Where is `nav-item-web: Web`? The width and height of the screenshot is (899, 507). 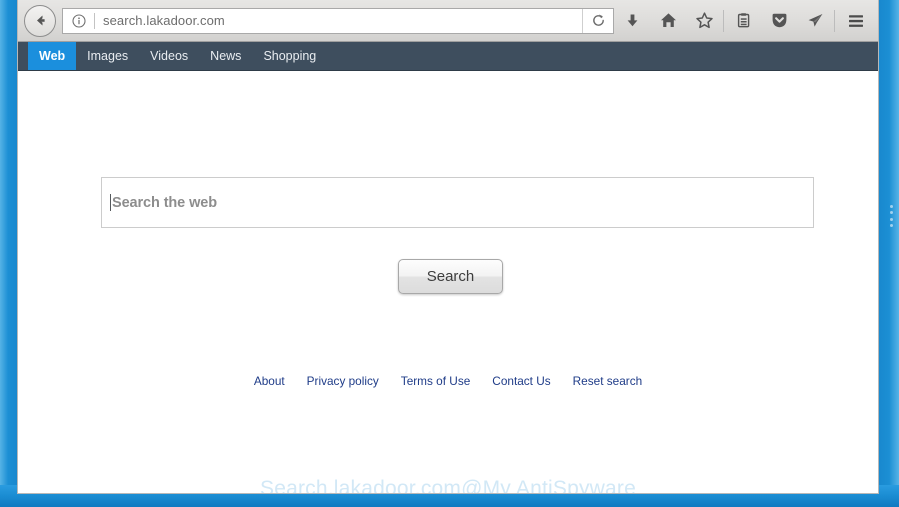
nav-item-web: Web is located at coordinates (52, 56).